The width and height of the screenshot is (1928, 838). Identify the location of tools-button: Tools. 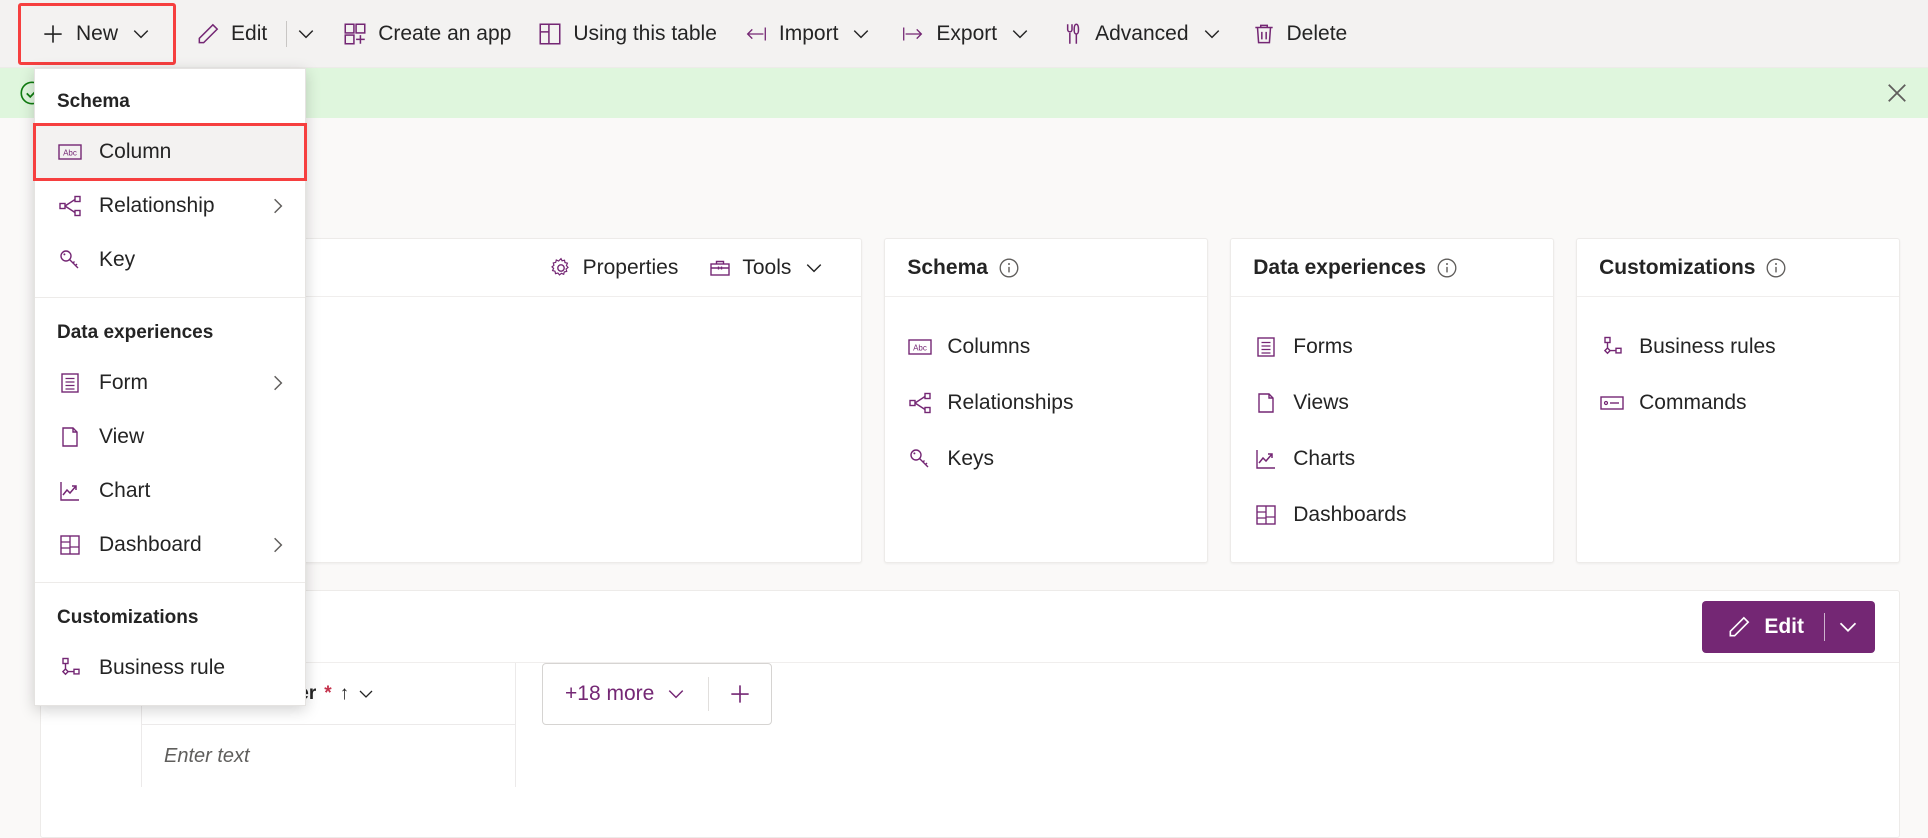
(767, 268).